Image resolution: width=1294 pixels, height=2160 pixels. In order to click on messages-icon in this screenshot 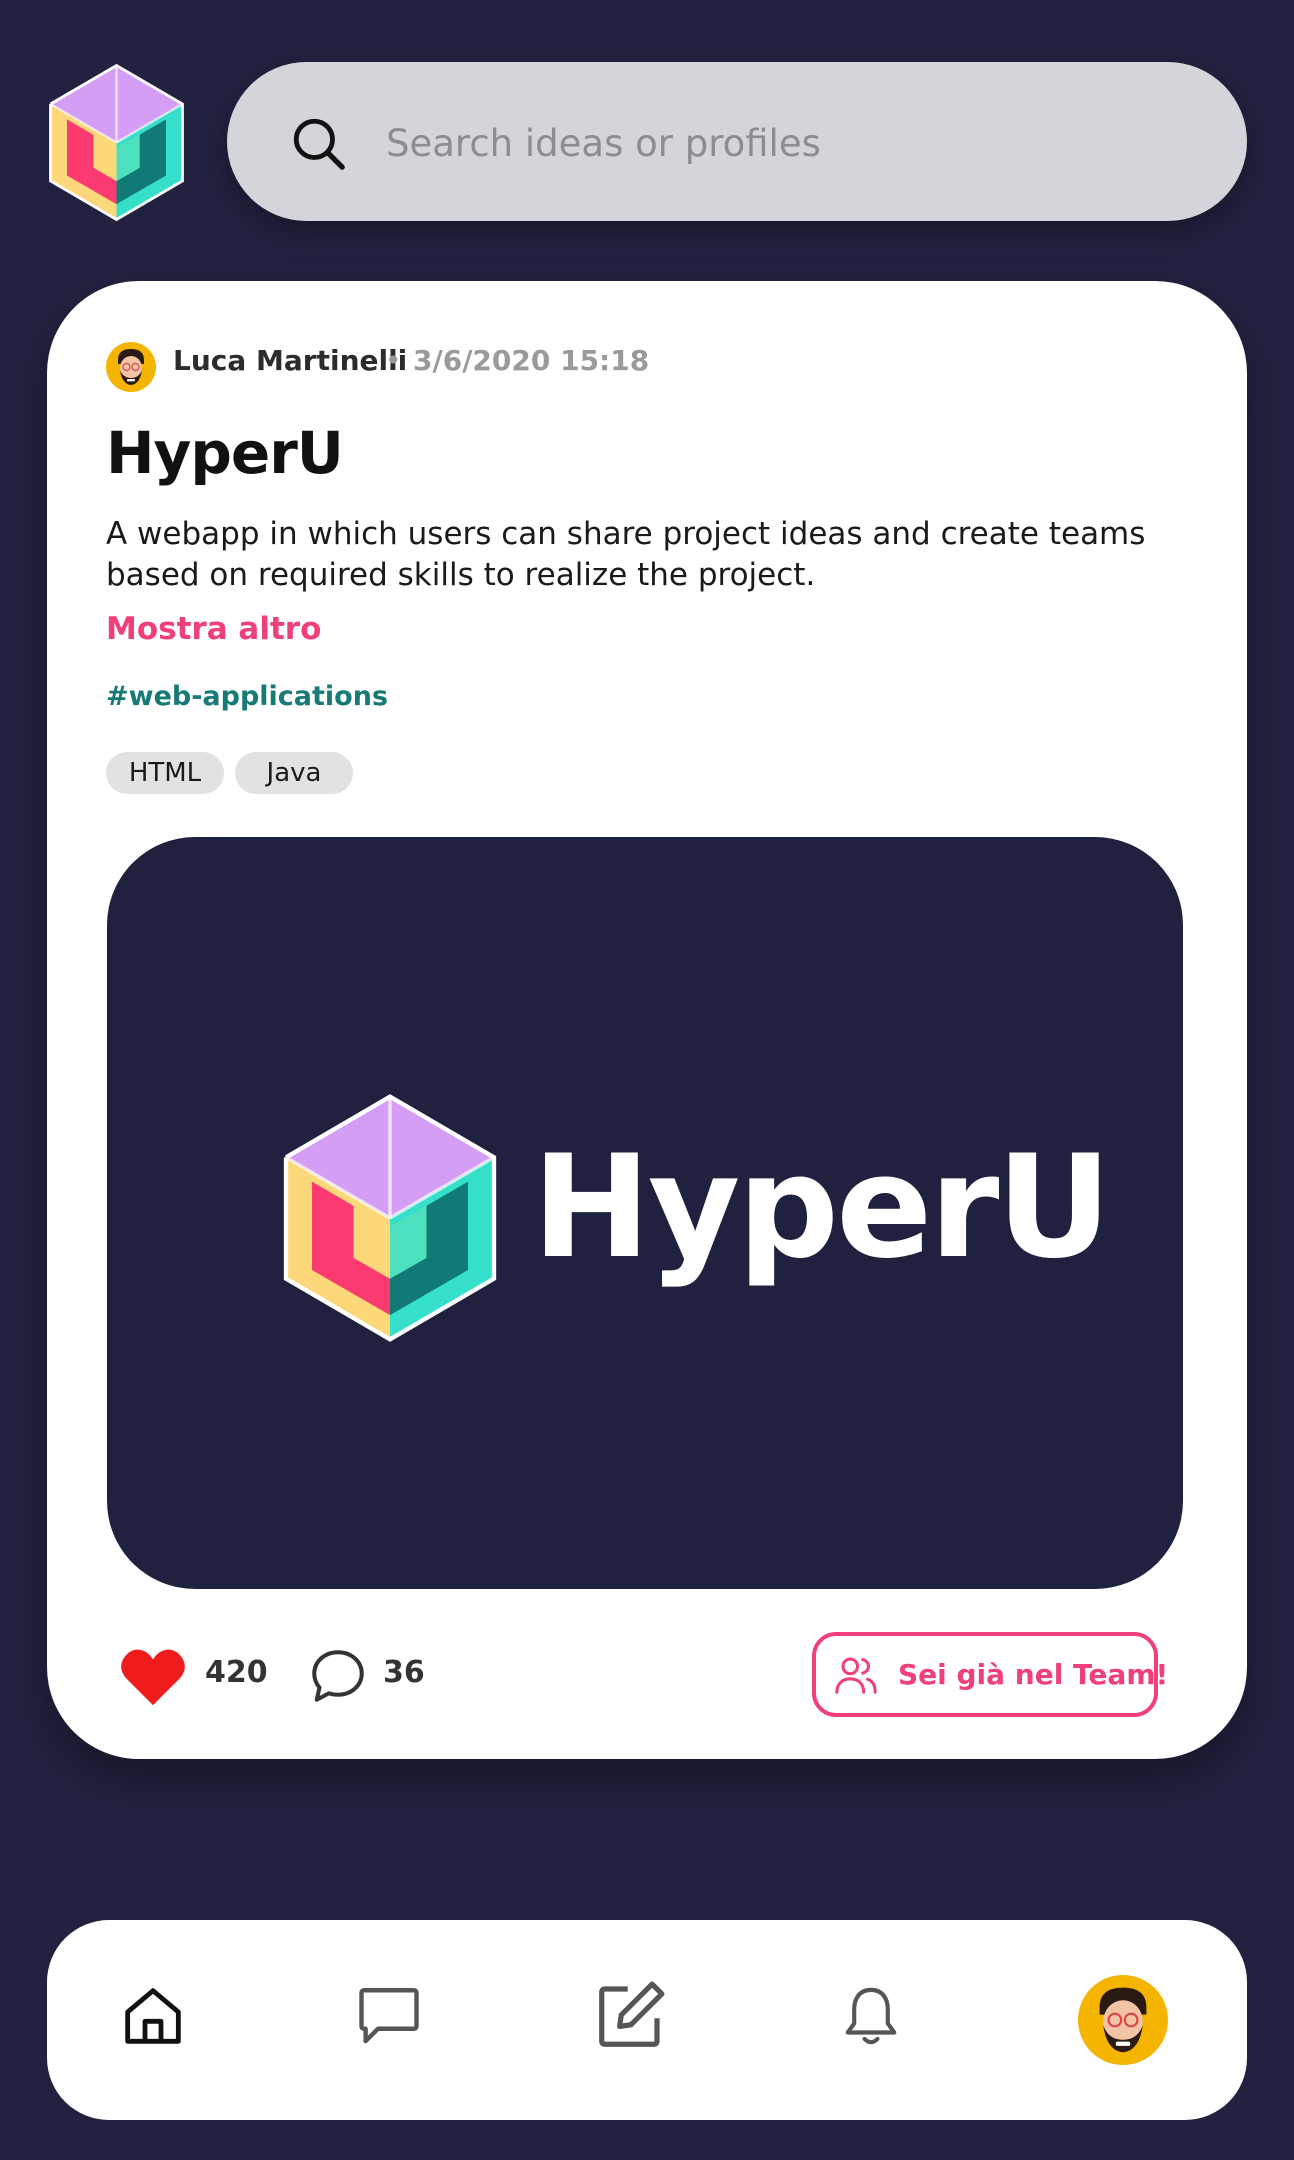, I will do `click(389, 2015)`.